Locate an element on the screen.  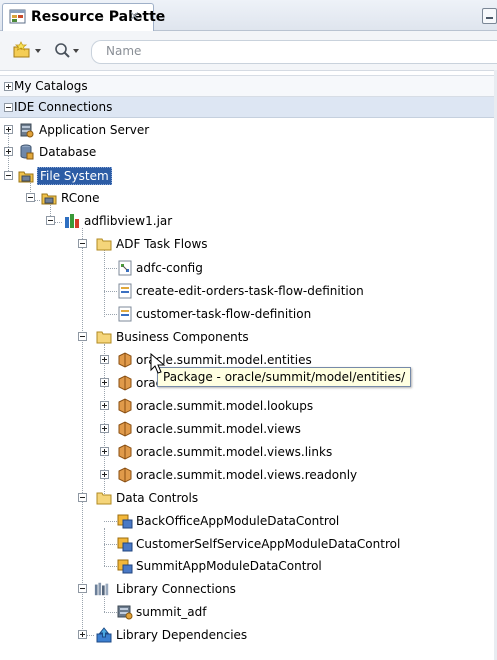
application-server-icon is located at coordinates (27, 130).